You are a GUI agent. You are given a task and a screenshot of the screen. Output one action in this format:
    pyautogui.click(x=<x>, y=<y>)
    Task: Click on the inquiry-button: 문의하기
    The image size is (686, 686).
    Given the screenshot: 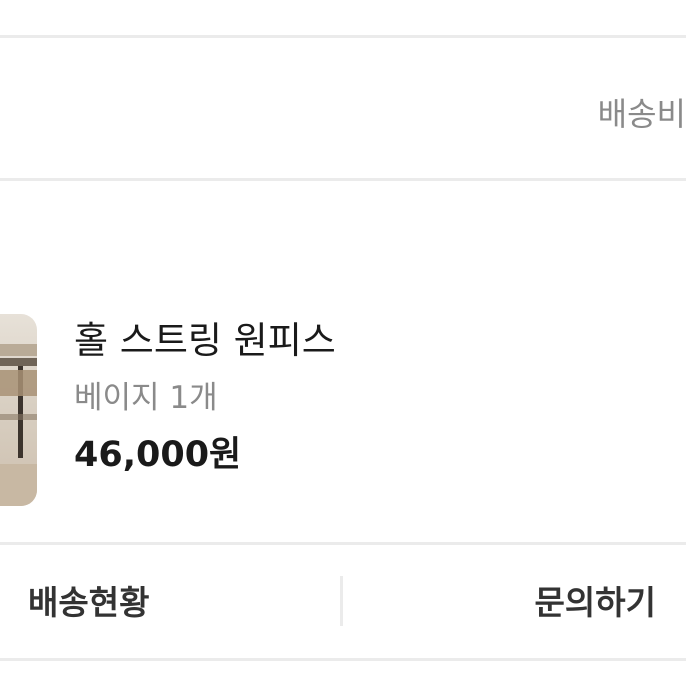 What is the action you would take?
    pyautogui.click(x=595, y=600)
    